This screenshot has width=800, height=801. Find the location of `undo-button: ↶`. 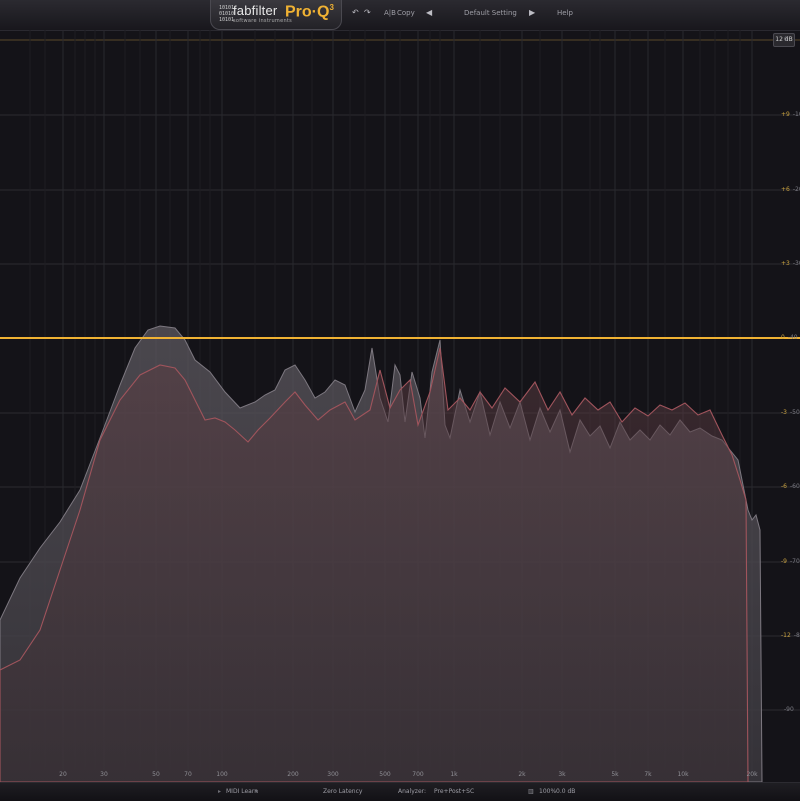

undo-button: ↶ is located at coordinates (355, 12).